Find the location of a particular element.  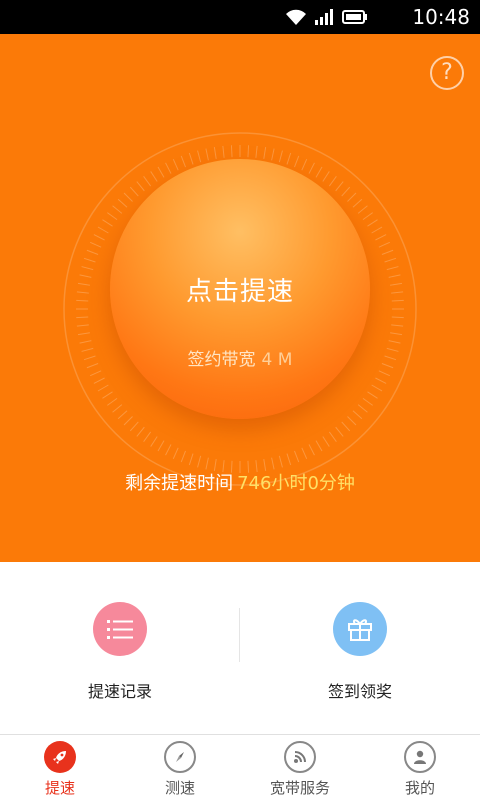

status-icons is located at coordinates (326, 17).